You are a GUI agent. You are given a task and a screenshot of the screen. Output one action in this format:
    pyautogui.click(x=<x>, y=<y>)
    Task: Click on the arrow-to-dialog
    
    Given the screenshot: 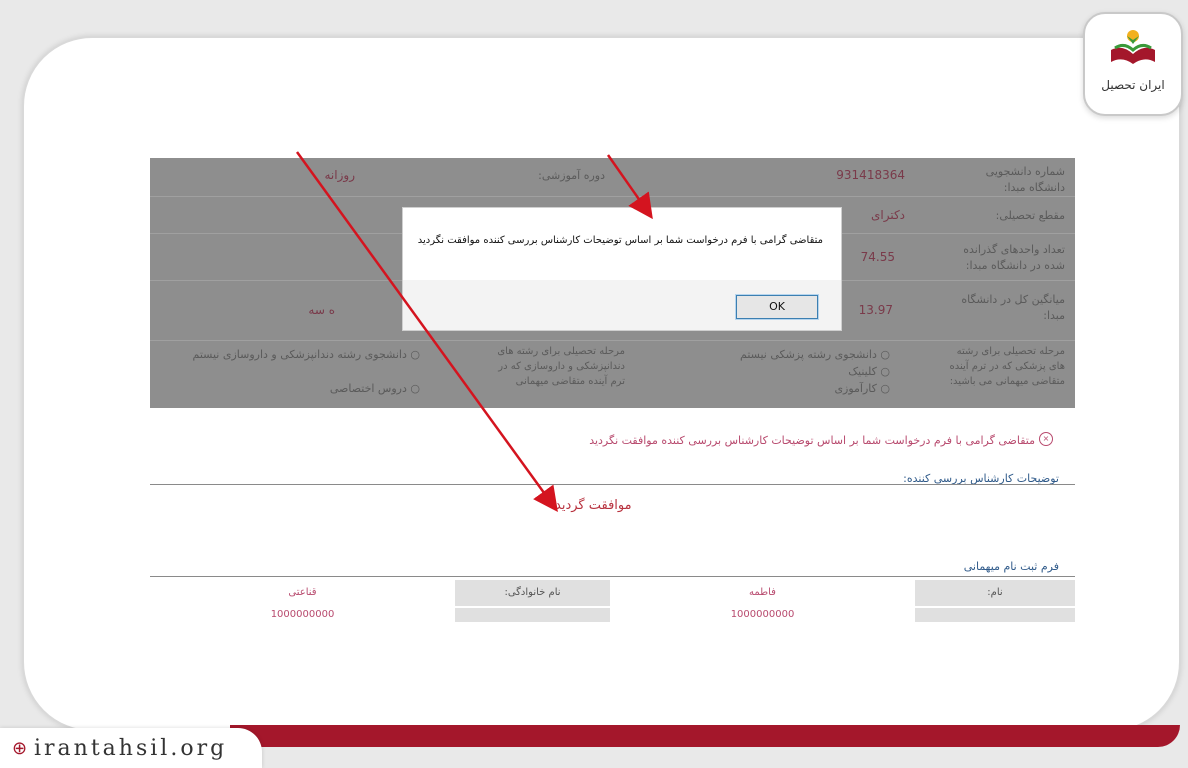 What is the action you would take?
    pyautogui.click(x=629, y=187)
    